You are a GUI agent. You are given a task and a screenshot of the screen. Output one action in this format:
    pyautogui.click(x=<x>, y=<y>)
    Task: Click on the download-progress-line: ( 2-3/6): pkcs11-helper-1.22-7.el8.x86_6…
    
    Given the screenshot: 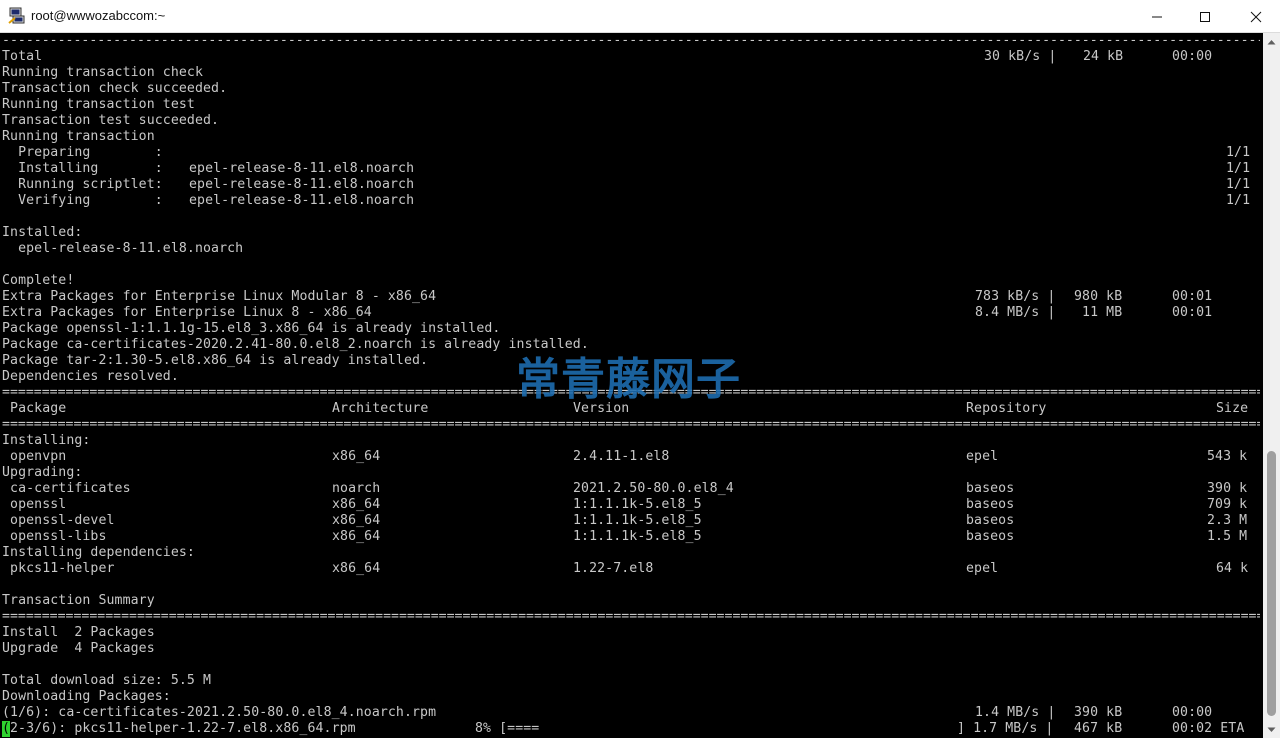 What is the action you would take?
    pyautogui.click(x=623, y=729)
    